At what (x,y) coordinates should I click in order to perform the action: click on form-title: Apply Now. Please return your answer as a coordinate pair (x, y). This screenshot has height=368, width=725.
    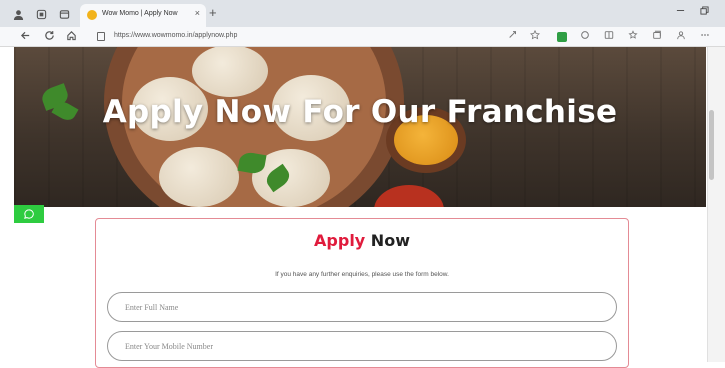
    Looking at the image, I should click on (362, 240).